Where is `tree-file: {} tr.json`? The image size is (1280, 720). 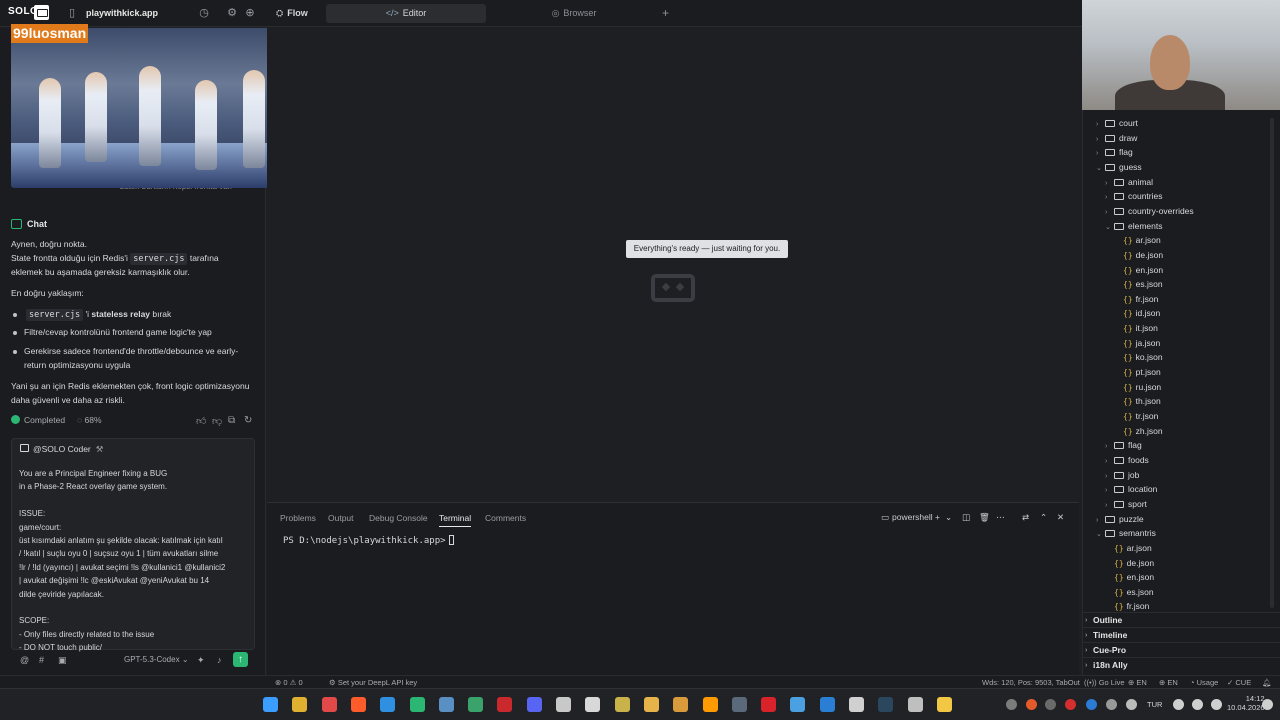 tree-file: {} tr.json is located at coordinates (1136, 416).